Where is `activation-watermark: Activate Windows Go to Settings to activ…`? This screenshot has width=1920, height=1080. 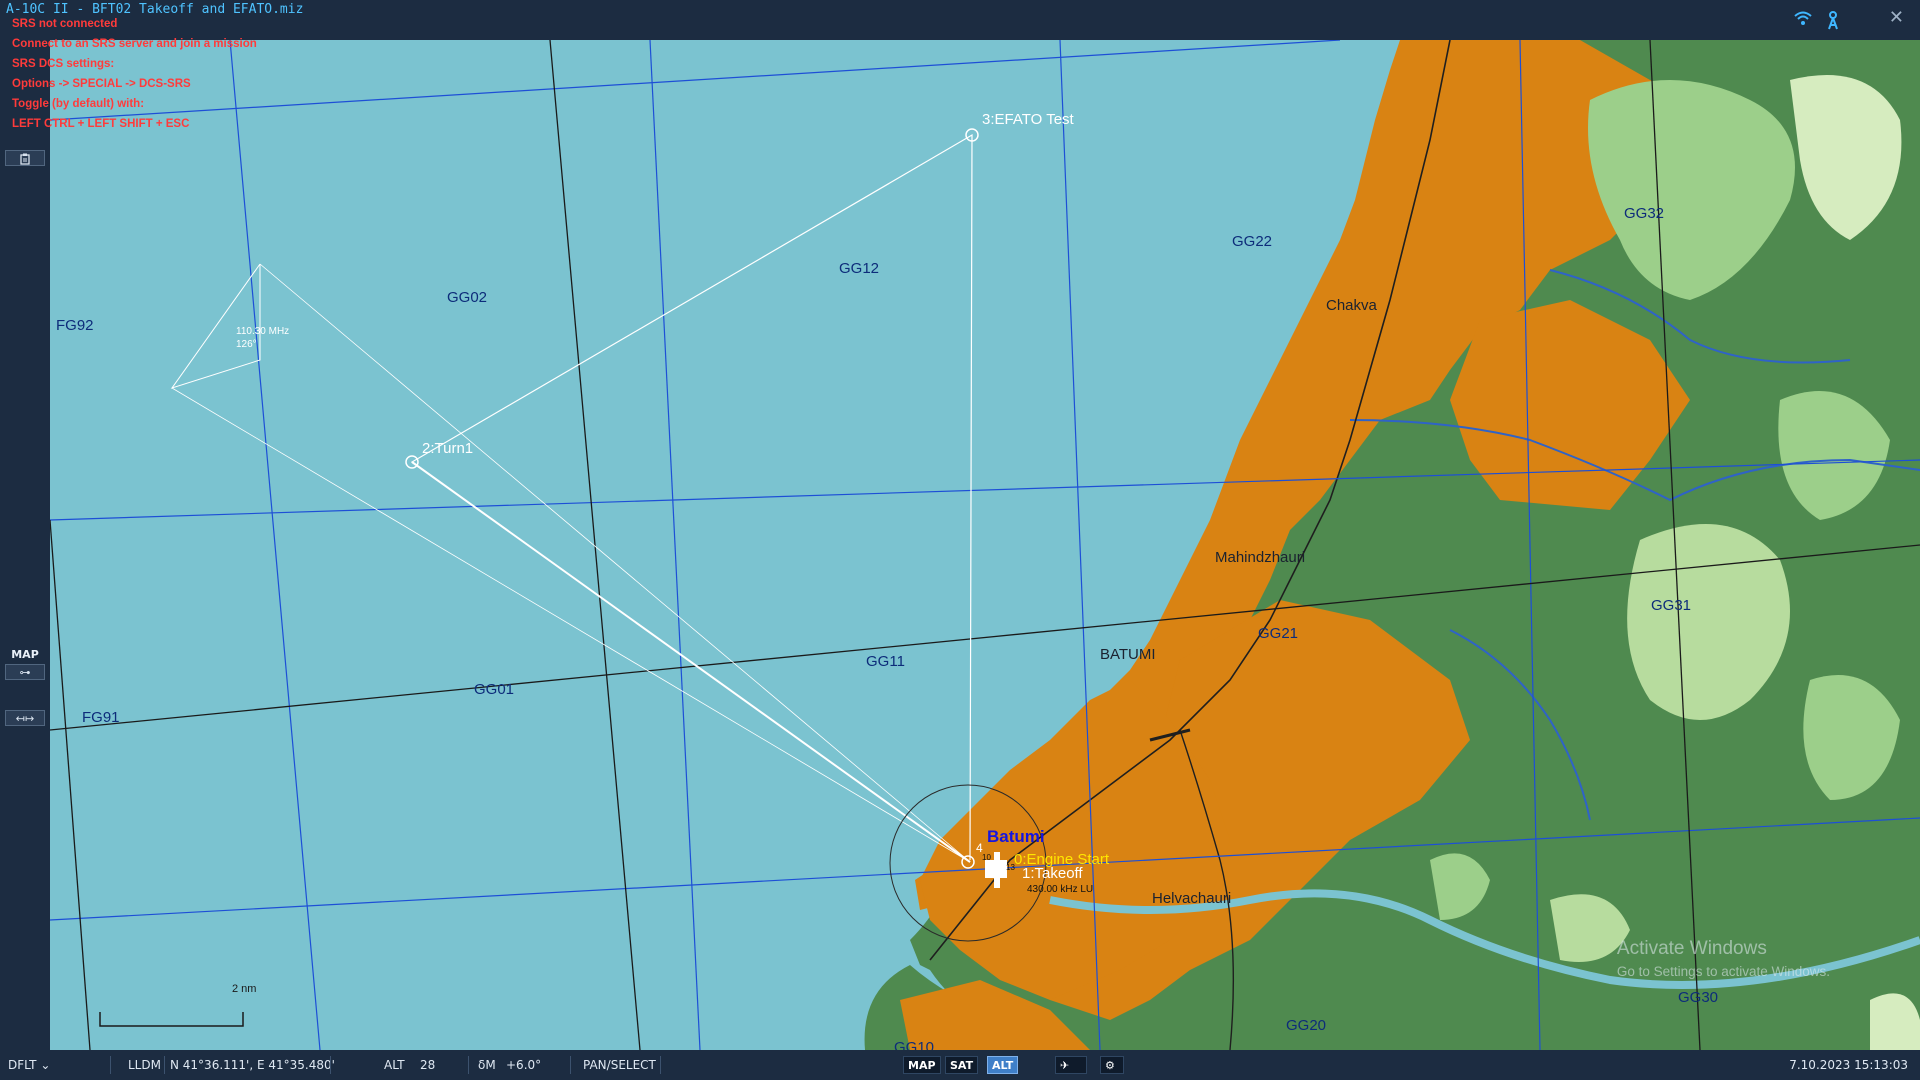
activation-watermark: Activate Windows Go to Settings to activ… is located at coordinates (1723, 958).